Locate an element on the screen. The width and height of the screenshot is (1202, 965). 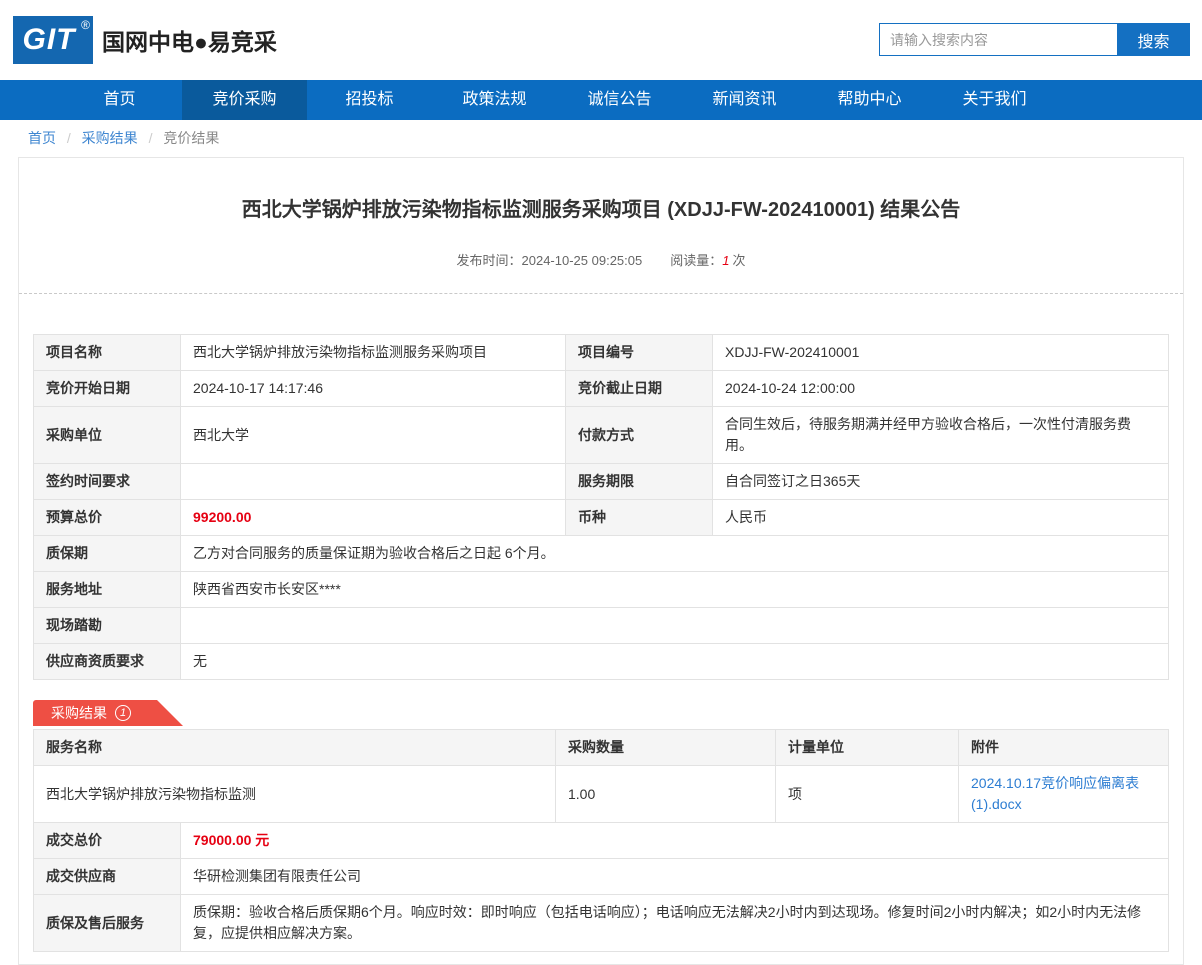
site-title: 国网中电●易竞采 is located at coordinates (189, 42).